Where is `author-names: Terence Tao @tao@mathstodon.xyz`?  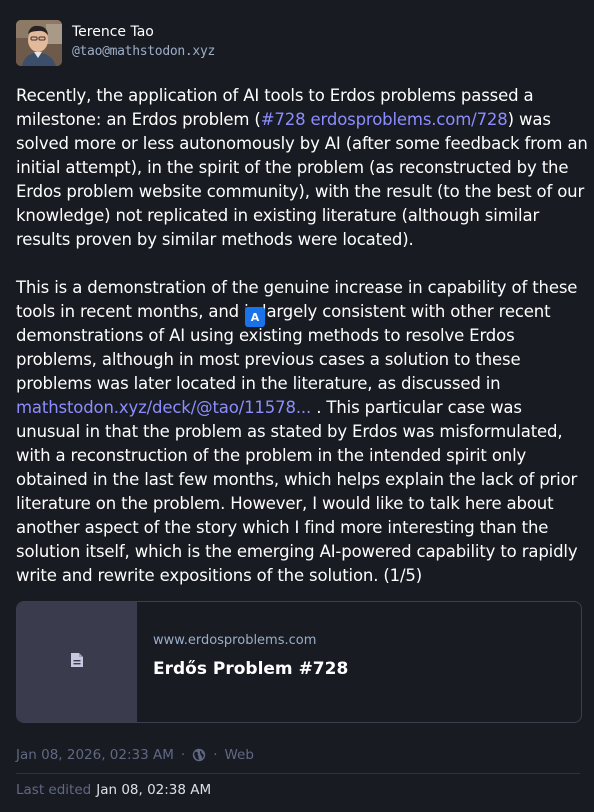
author-names: Terence Tao @tao@mathstodon.xyz is located at coordinates (143, 41).